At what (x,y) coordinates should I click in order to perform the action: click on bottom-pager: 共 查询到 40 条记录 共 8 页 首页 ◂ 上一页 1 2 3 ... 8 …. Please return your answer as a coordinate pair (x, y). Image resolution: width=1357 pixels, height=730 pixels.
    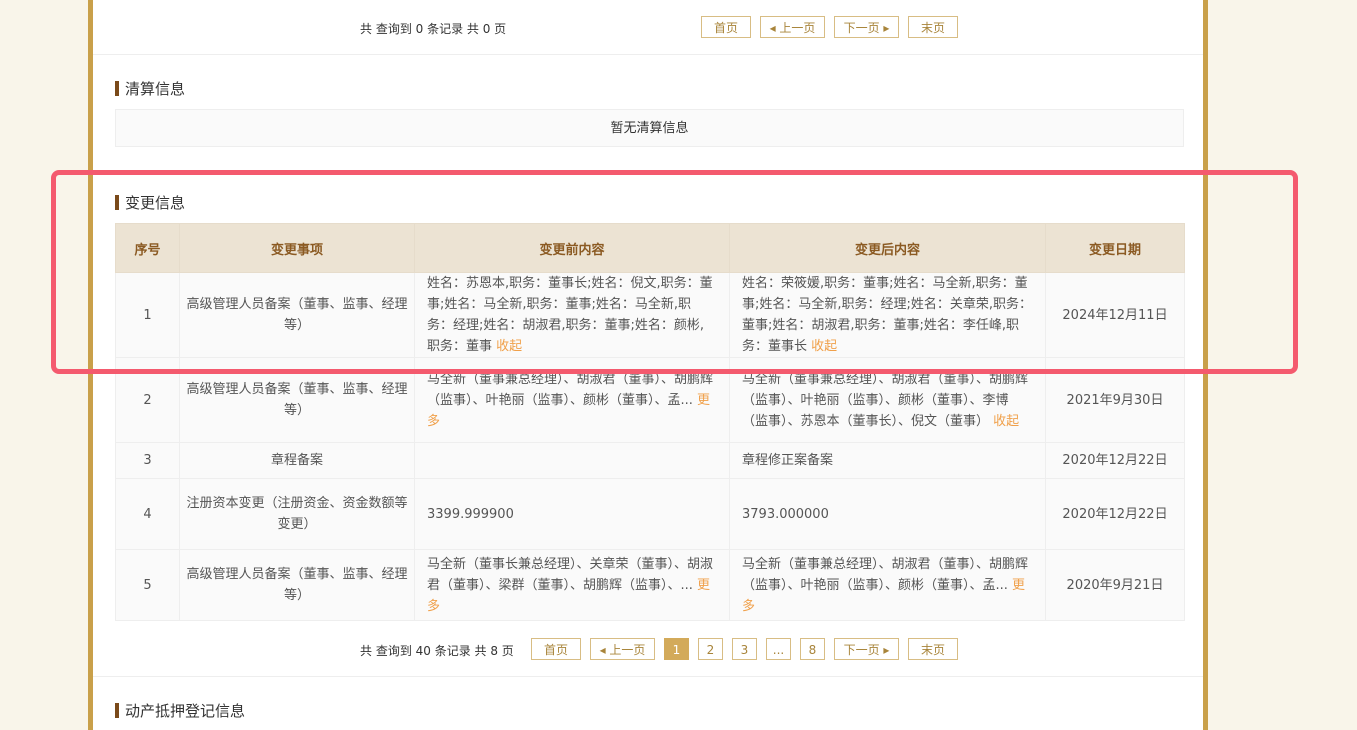
    Looking at the image, I should click on (648, 649).